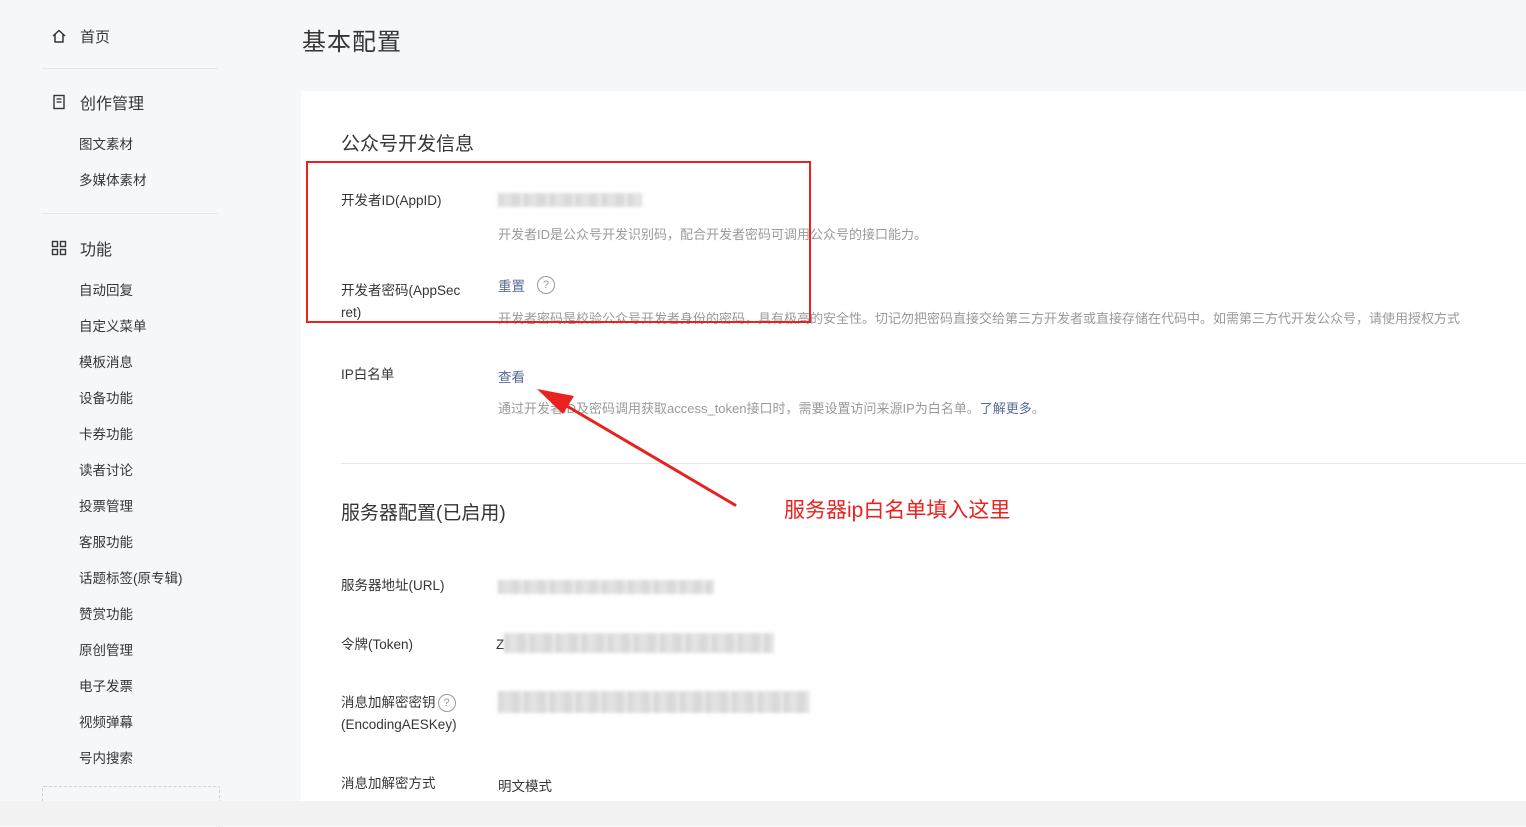 This screenshot has width=1526, height=827. I want to click on grid-icon, so click(59, 248).